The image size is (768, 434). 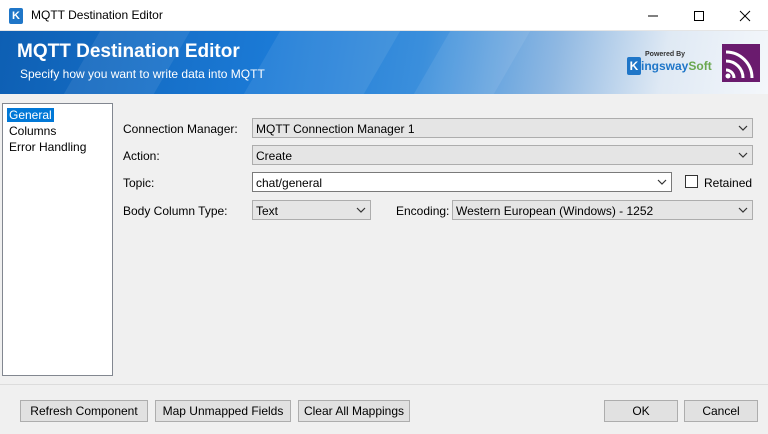 I want to click on minimize-icon, so click(x=653, y=16).